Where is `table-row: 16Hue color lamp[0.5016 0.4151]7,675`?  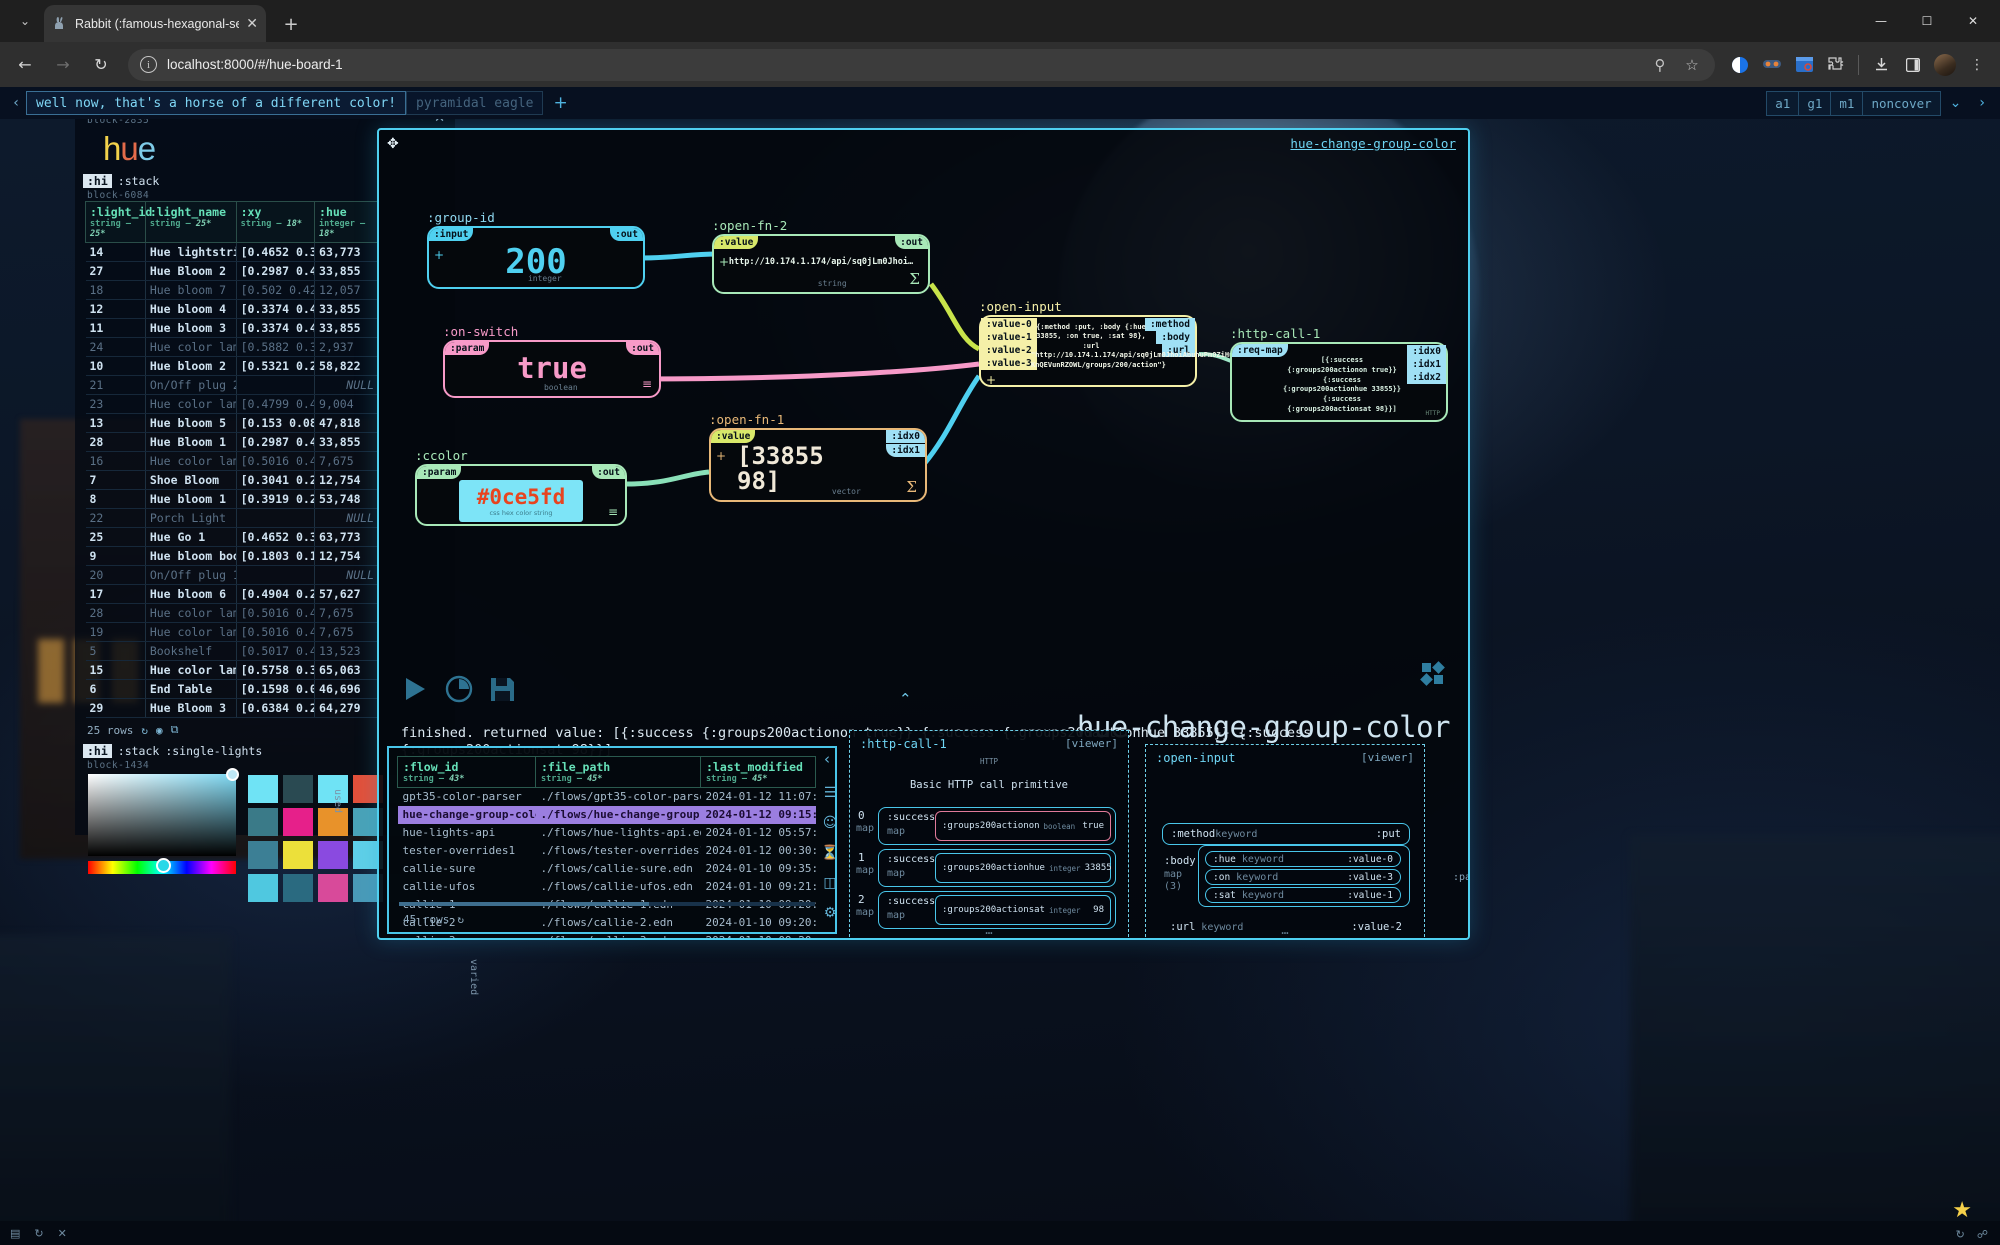 table-row: 16Hue color lamp[0.5016 0.4151]7,675 is located at coordinates (232, 461).